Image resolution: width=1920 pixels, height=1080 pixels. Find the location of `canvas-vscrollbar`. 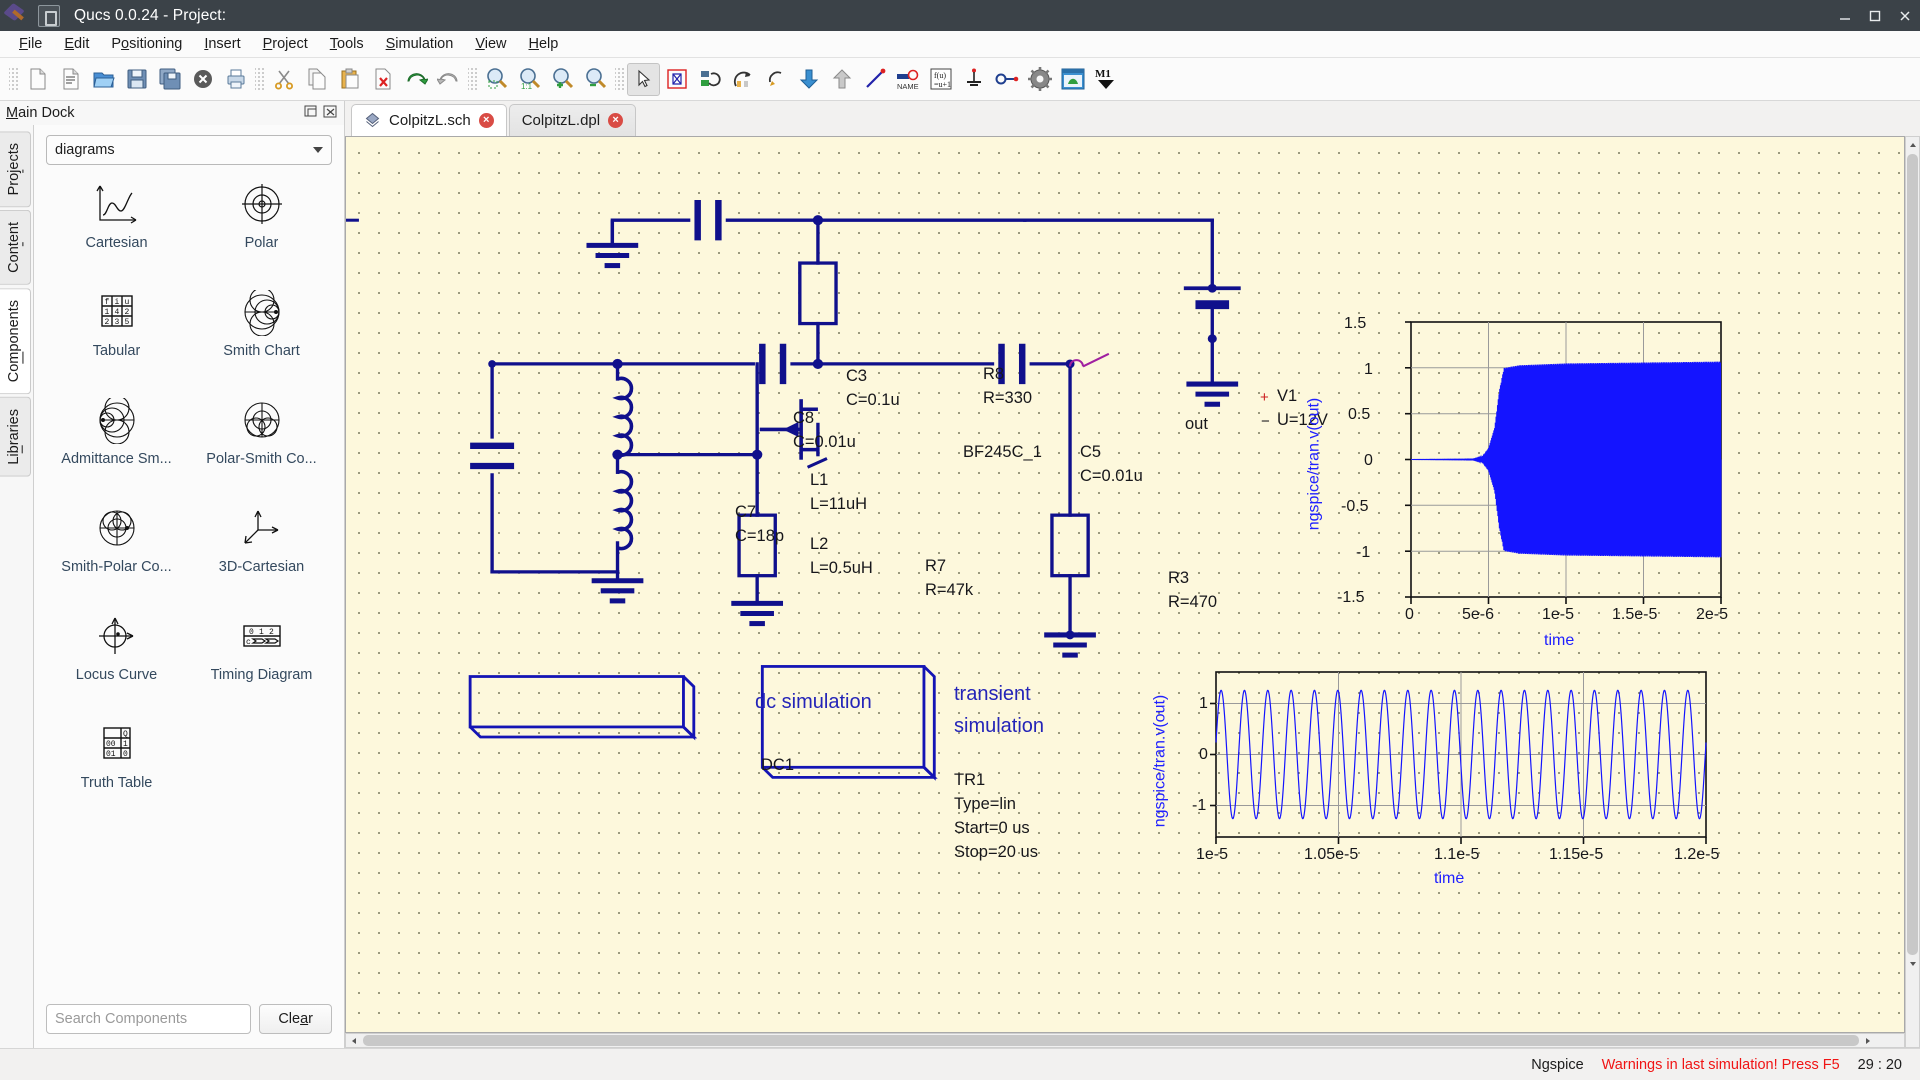

canvas-vscrollbar is located at coordinates (1912, 592).